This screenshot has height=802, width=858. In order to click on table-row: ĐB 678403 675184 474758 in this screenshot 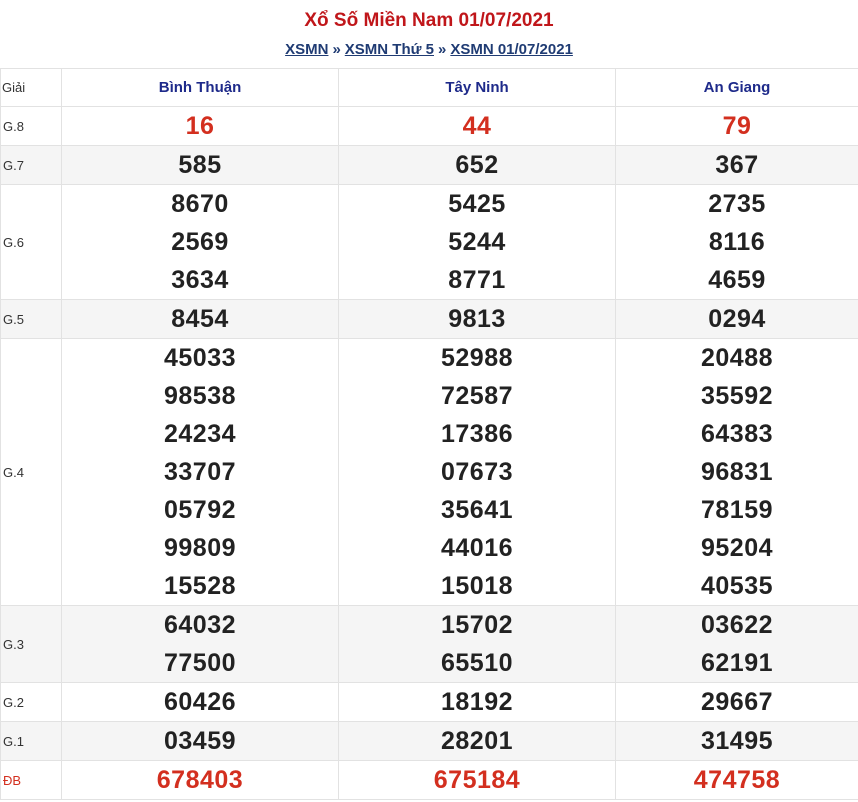, I will do `click(429, 780)`.